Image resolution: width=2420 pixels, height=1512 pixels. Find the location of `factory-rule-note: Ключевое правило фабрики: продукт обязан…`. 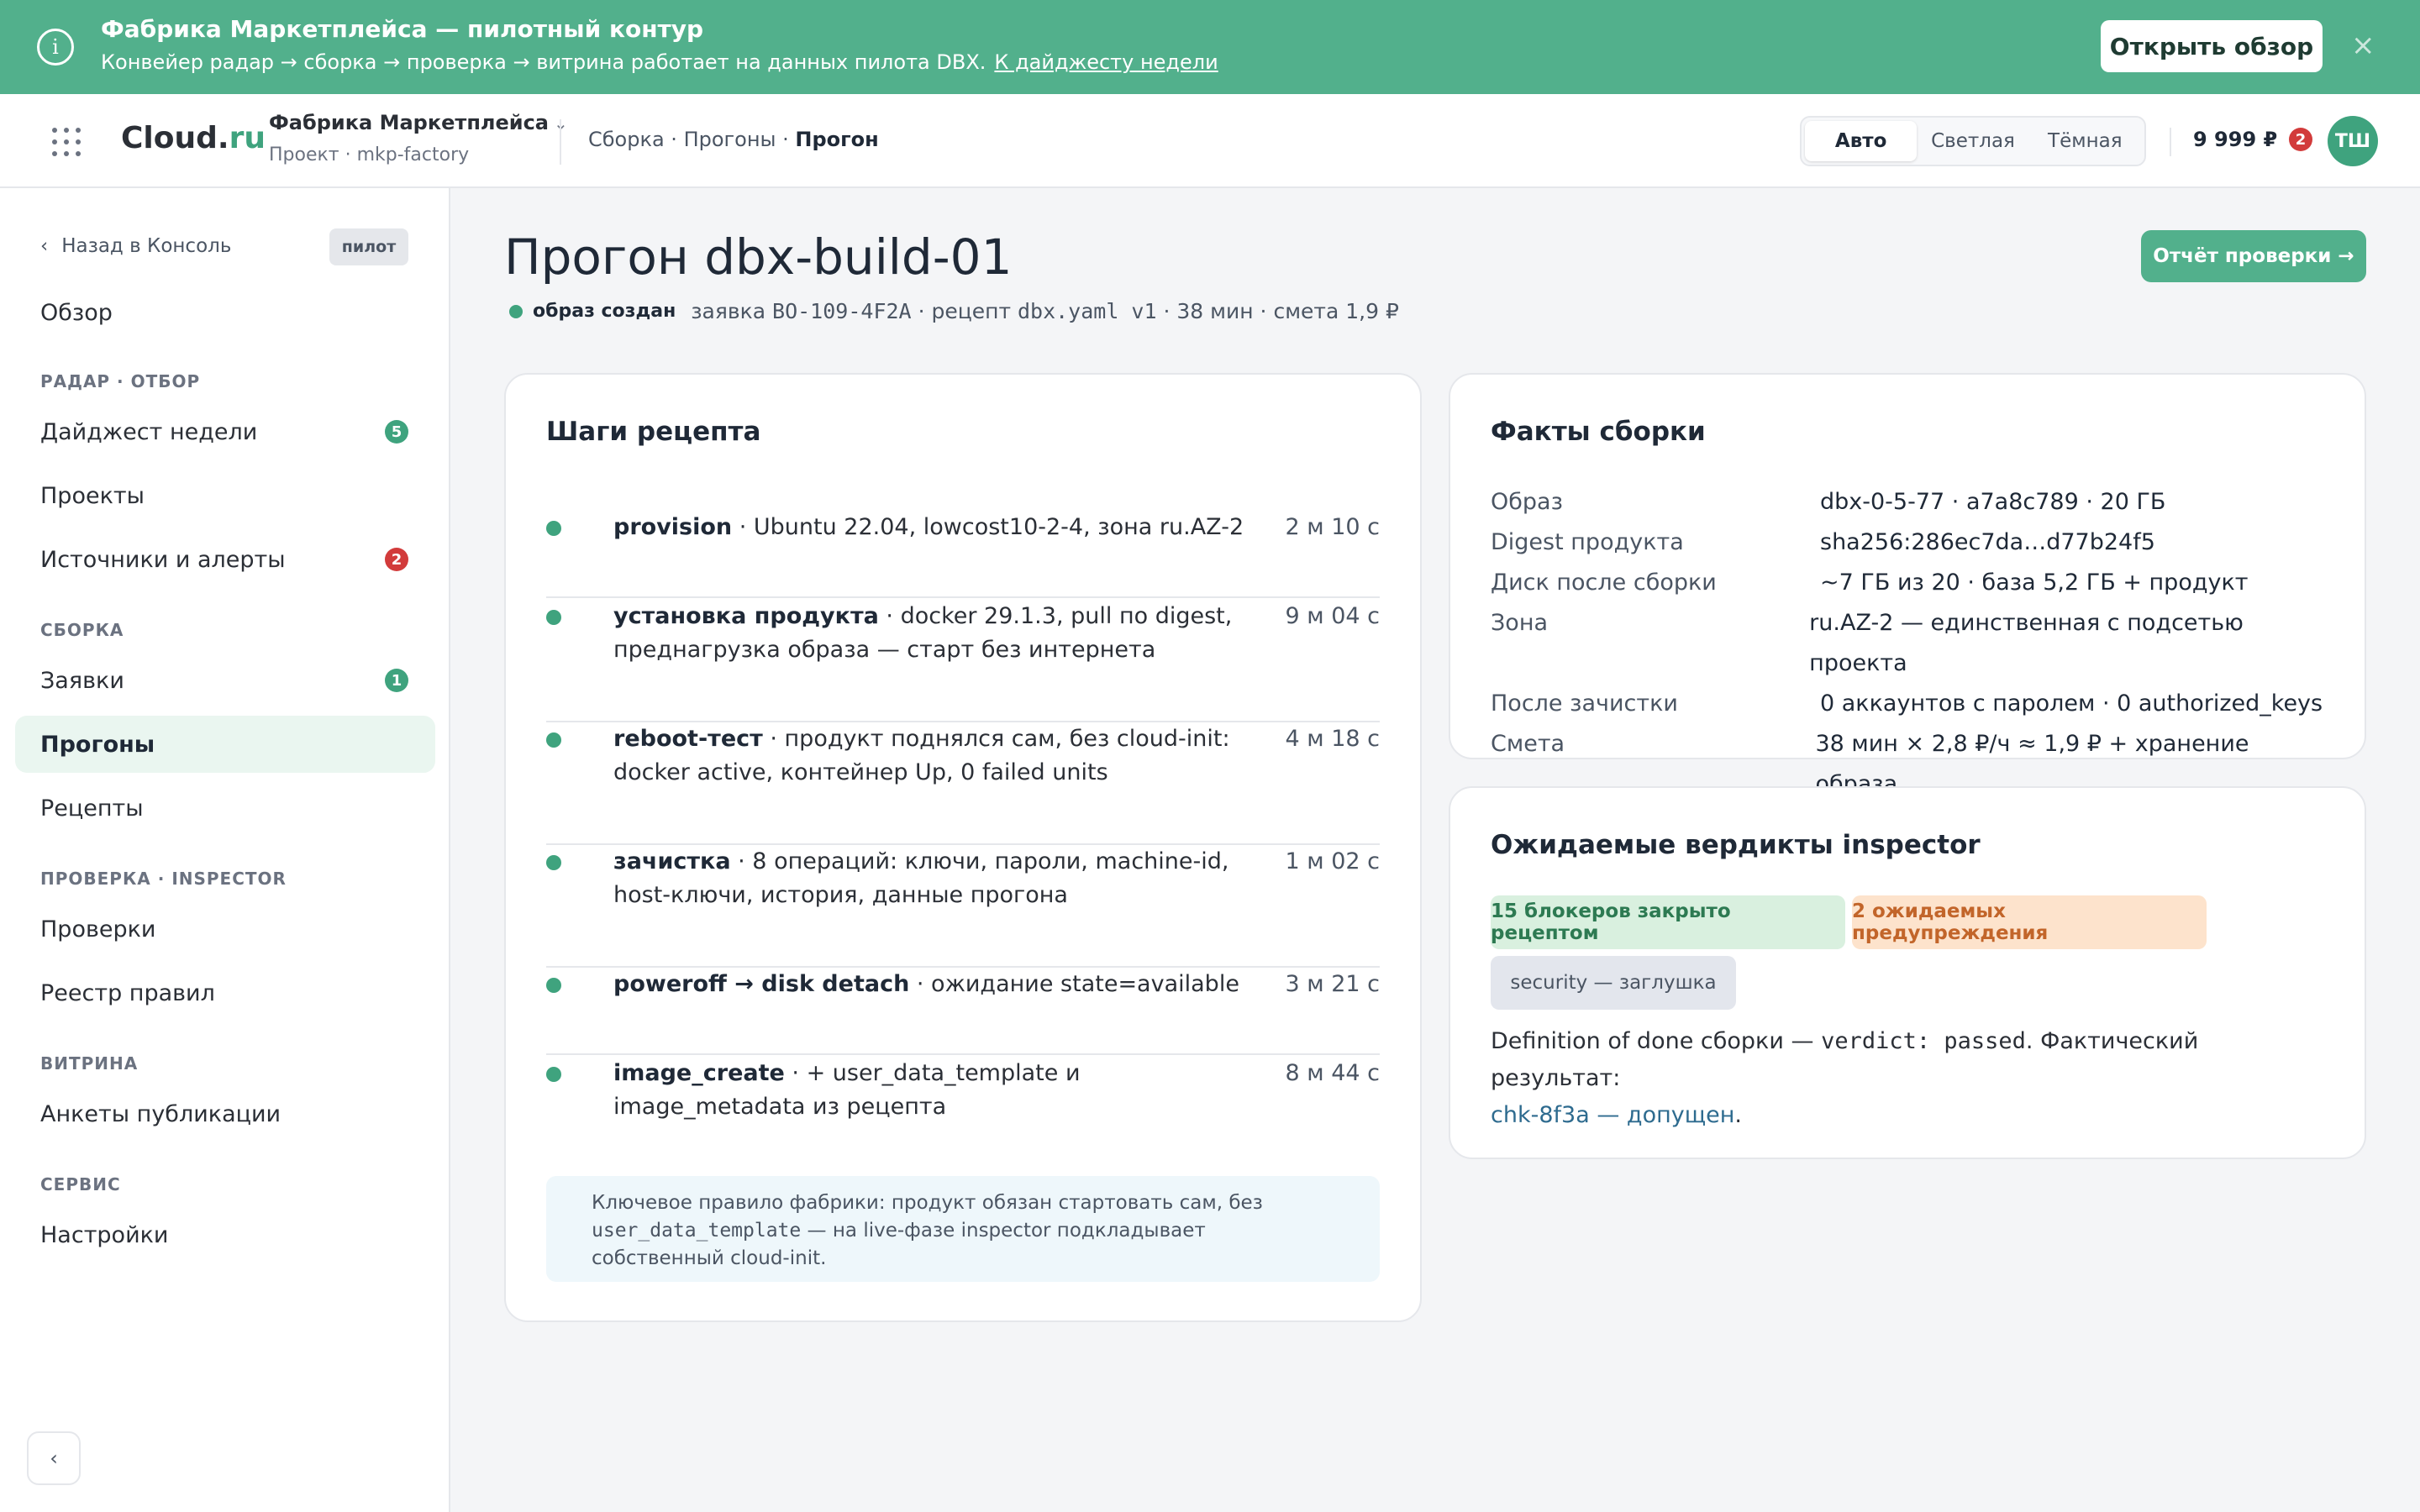

factory-rule-note: Ключевое правило фабрики: продукт обязан… is located at coordinates (963, 1229).